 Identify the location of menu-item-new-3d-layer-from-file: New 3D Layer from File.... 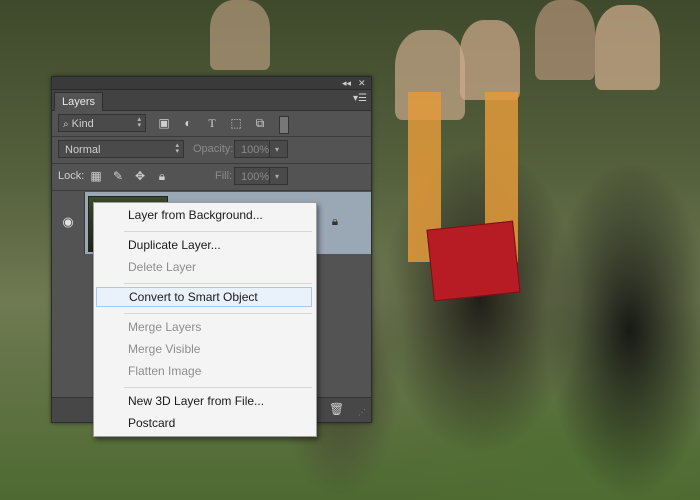
(204, 401).